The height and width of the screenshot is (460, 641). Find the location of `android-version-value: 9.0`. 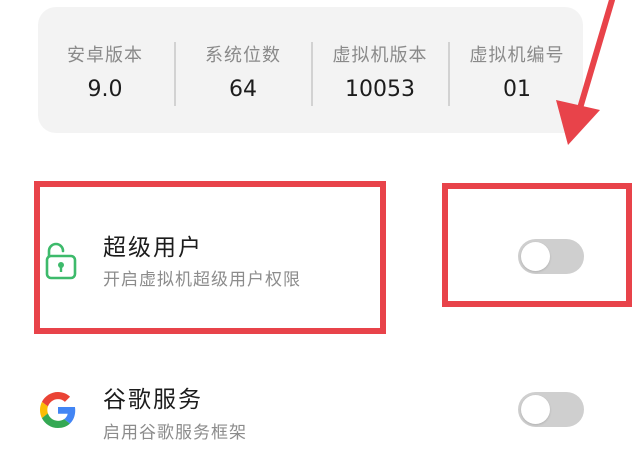

android-version-value: 9.0 is located at coordinates (105, 89).